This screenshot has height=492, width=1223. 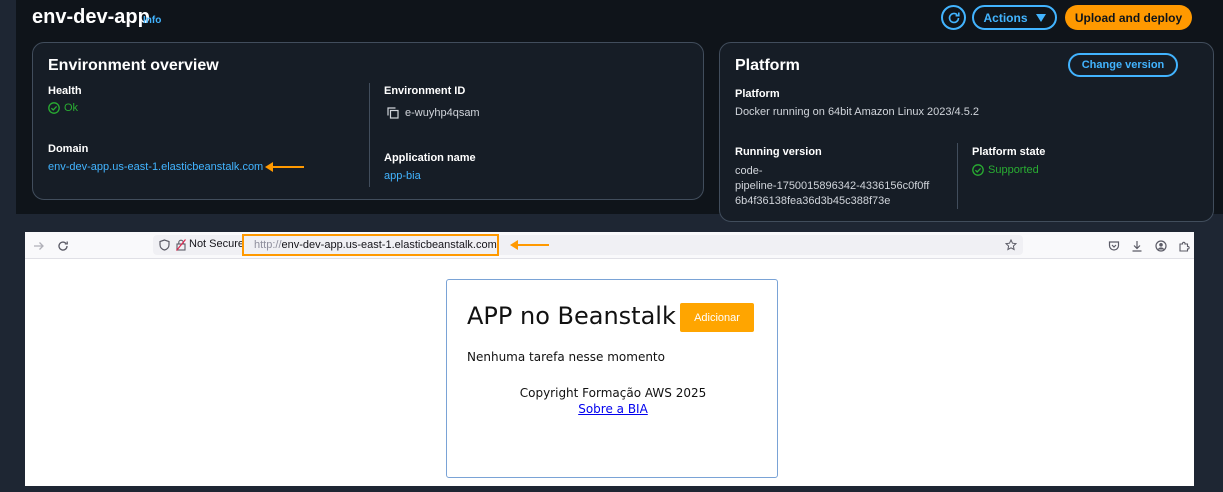 I want to click on overview-heading: Environment overview, so click(x=133, y=65).